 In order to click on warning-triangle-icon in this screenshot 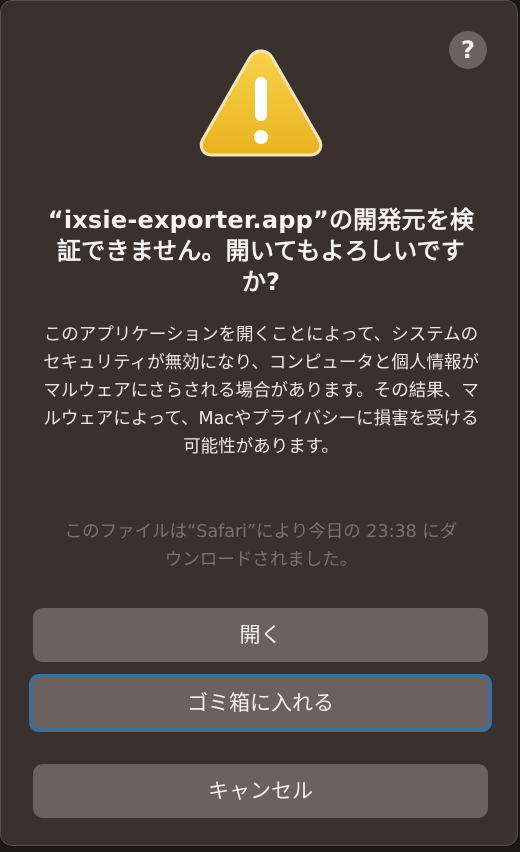, I will do `click(261, 103)`.